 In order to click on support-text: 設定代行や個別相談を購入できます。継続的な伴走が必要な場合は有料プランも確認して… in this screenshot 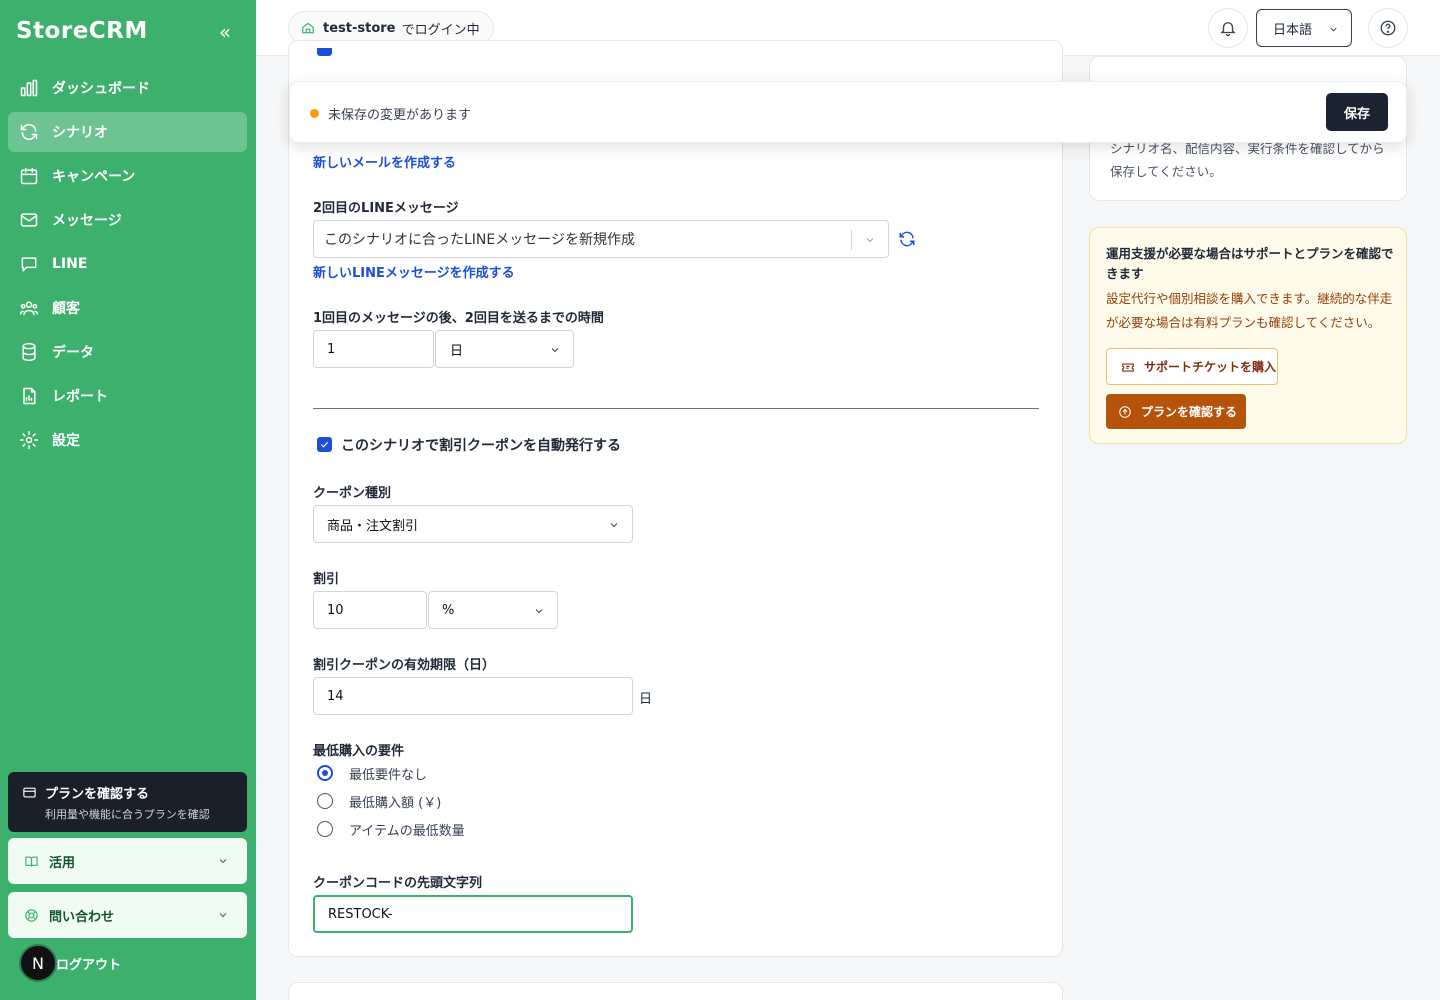, I will do `click(1249, 310)`.